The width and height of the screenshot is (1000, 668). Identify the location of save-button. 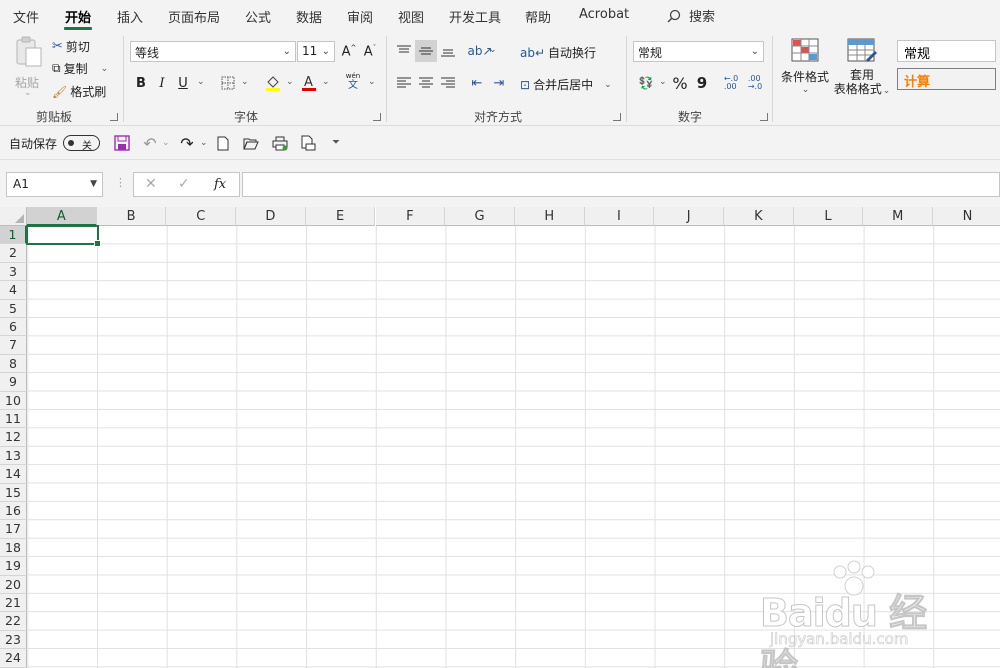
(122, 143).